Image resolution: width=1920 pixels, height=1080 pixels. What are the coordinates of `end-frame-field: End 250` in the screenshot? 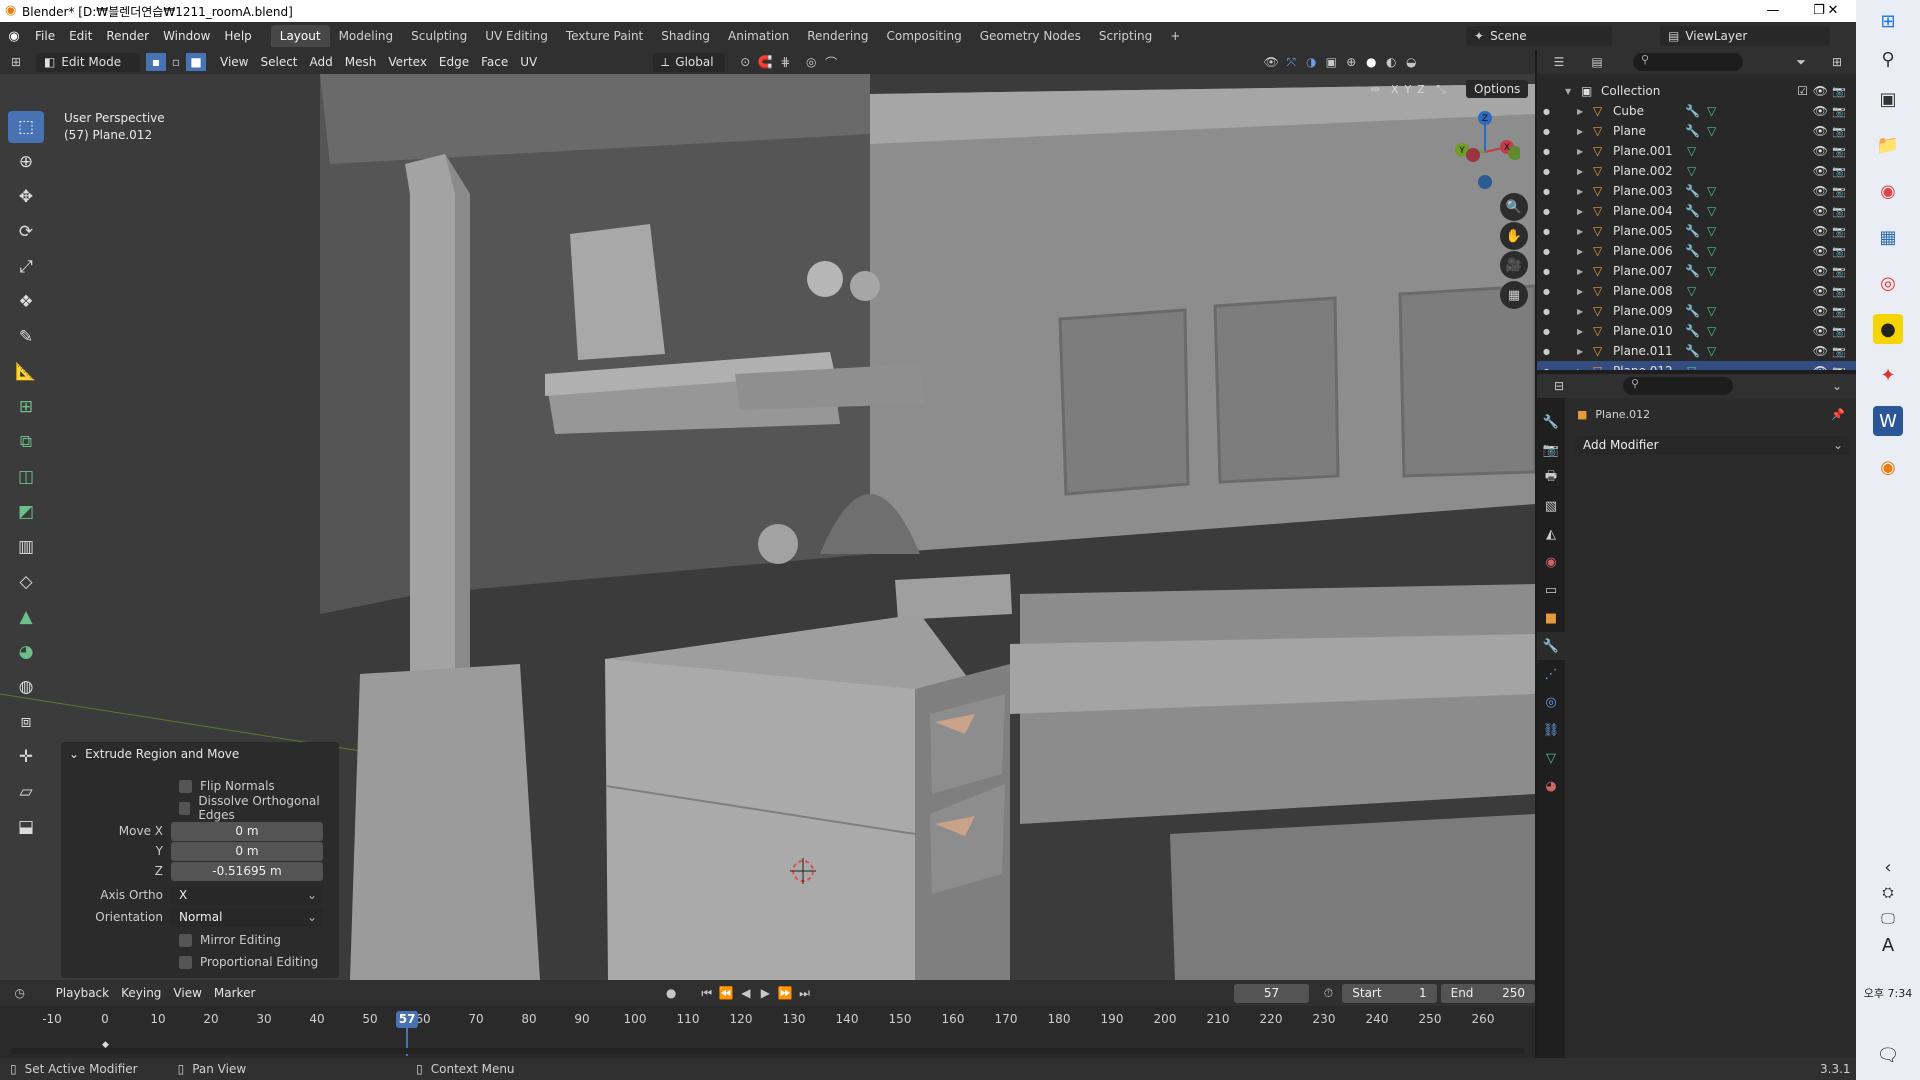 It's located at (1487, 993).